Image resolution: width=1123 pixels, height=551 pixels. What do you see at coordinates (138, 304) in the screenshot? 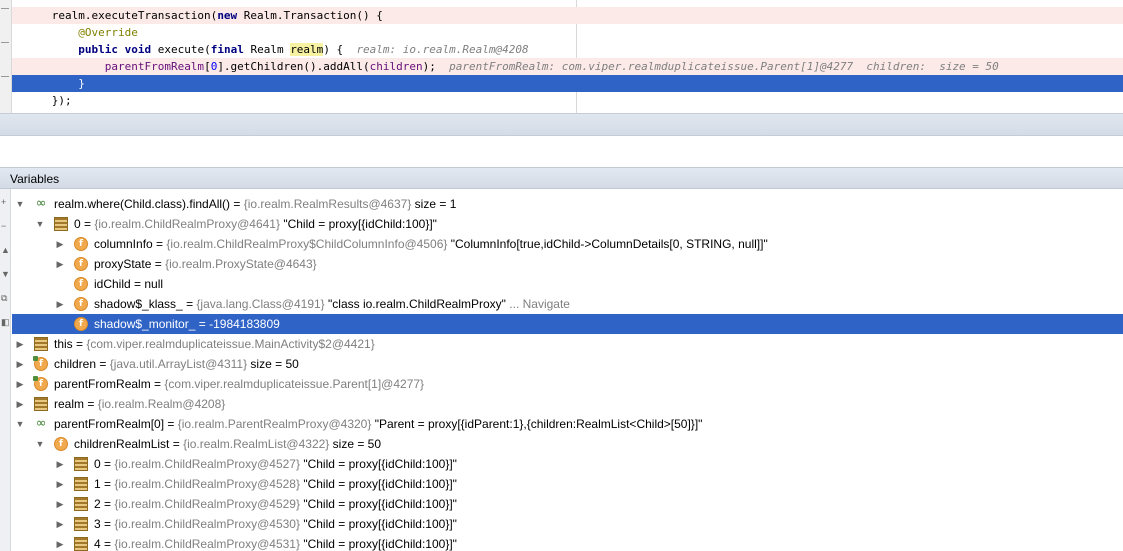
I see `variable-name: shadow$_klass_` at bounding box center [138, 304].